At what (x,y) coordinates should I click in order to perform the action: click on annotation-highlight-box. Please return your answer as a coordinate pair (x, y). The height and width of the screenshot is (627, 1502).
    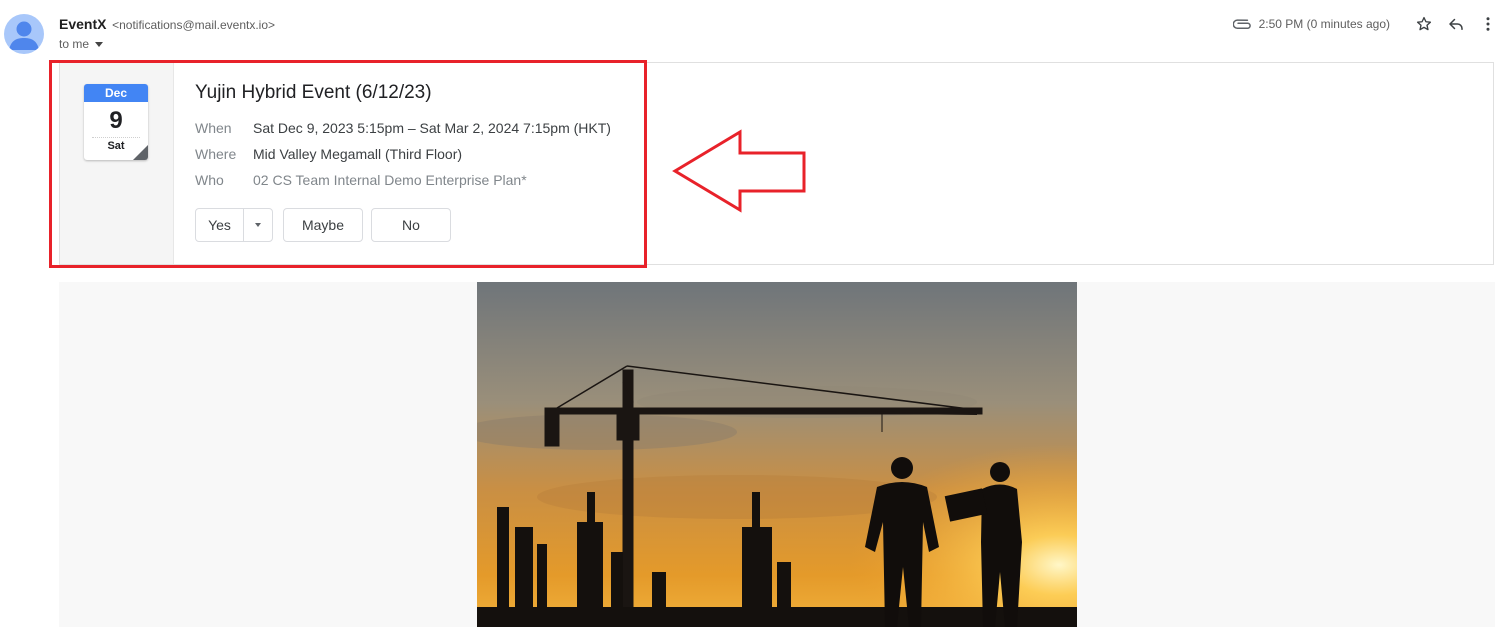
    Looking at the image, I should click on (348, 164).